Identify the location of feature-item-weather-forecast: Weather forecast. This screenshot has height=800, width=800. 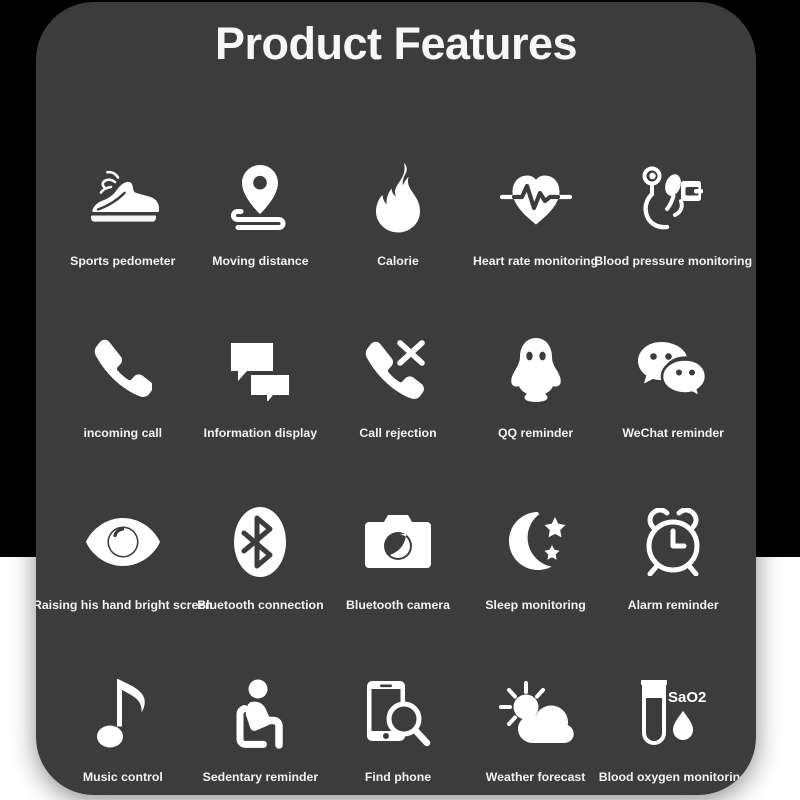
(536, 698).